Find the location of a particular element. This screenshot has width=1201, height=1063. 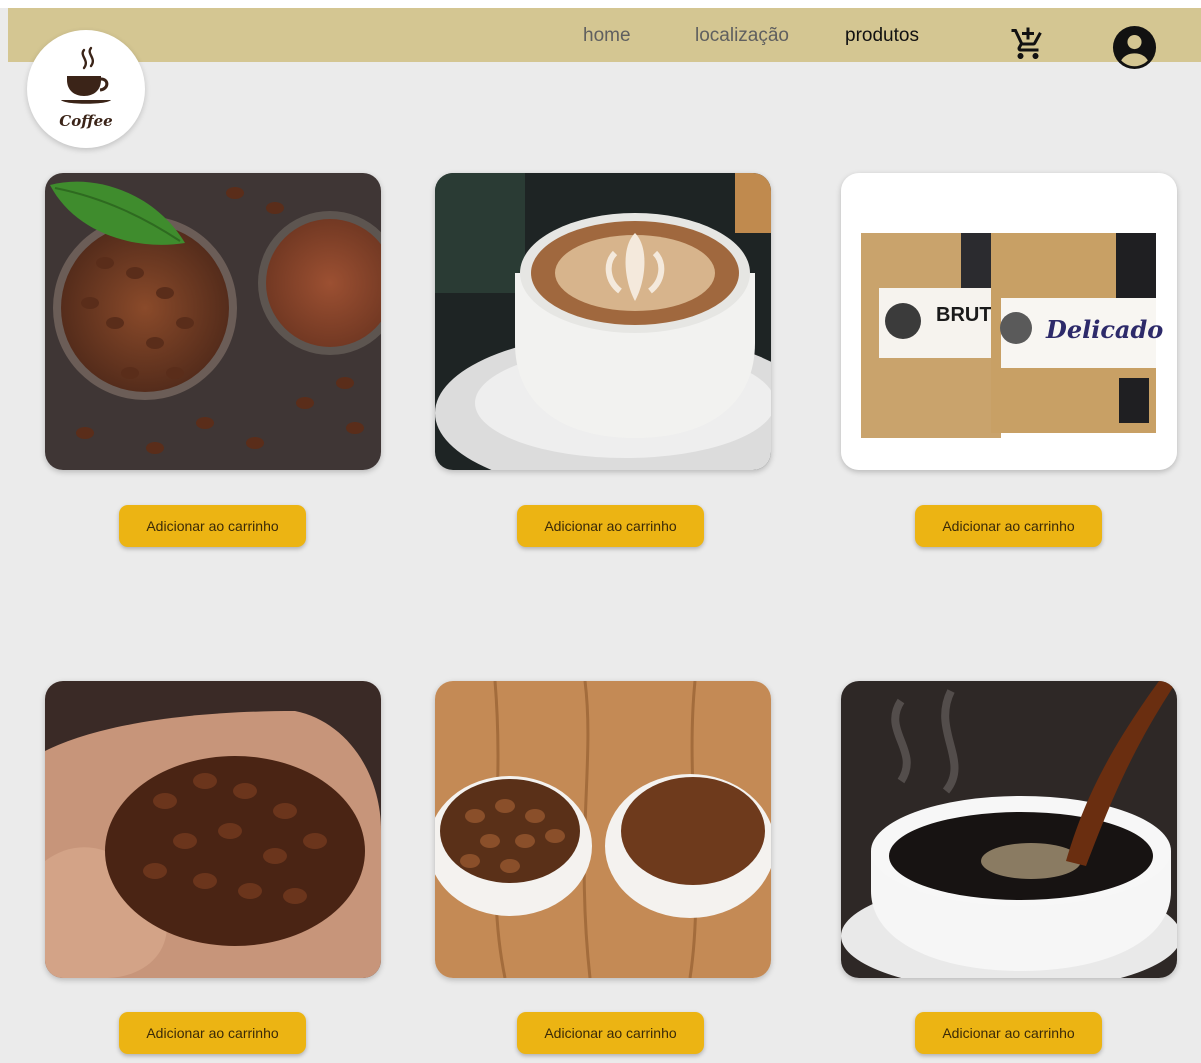

navbar: home localização produtos is located at coordinates (604, 39).